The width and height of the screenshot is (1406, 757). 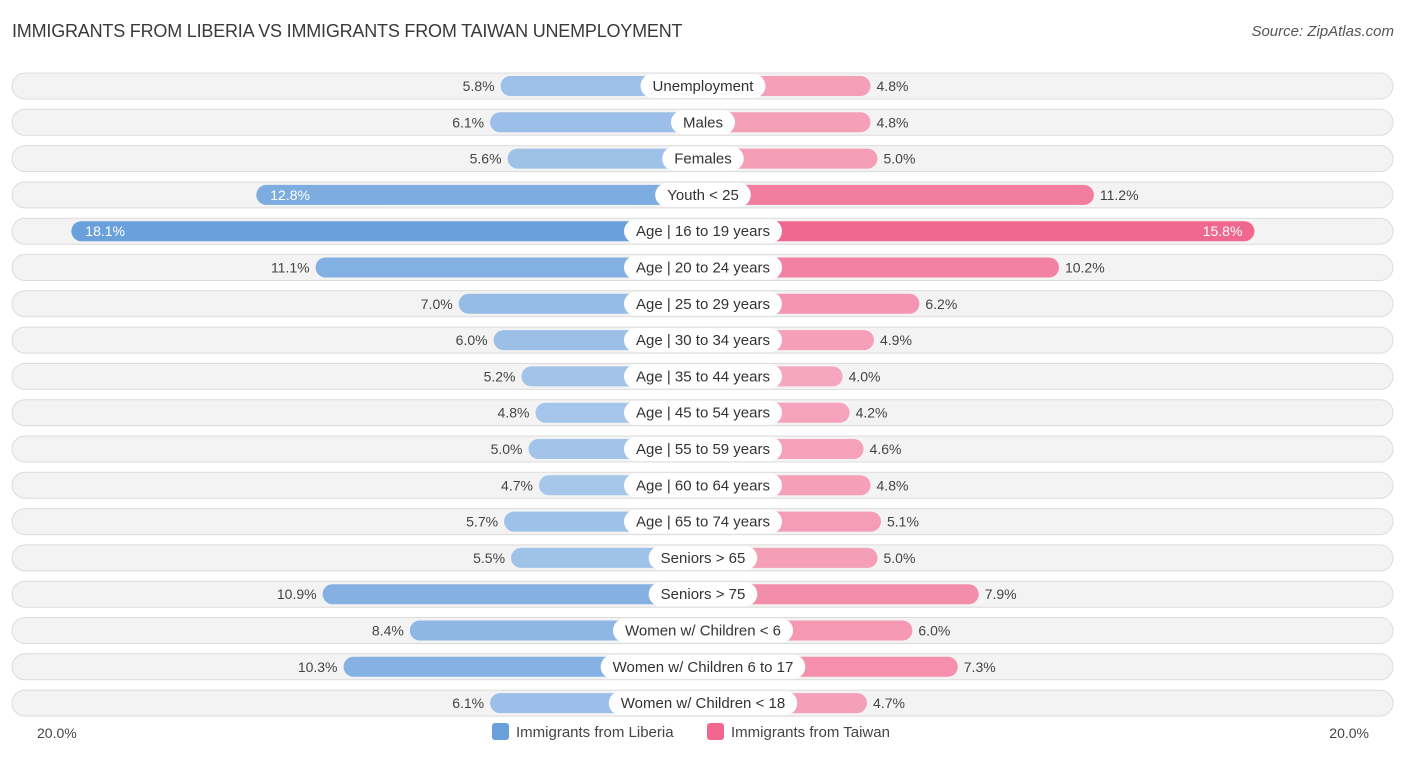 What do you see at coordinates (318, 667) in the screenshot?
I see `value-label-liberia: 10.3%` at bounding box center [318, 667].